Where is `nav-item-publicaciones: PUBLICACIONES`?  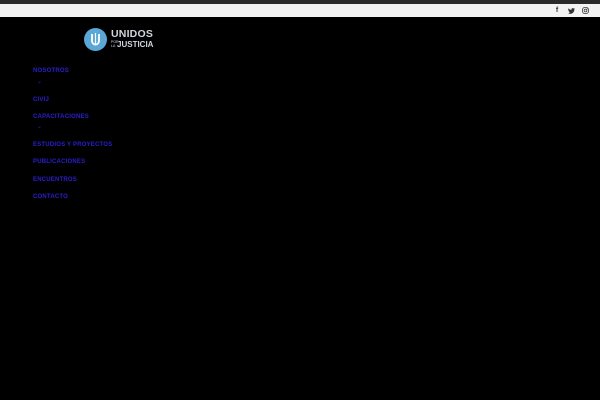
nav-item-publicaciones: PUBLICACIONES is located at coordinates (59, 162).